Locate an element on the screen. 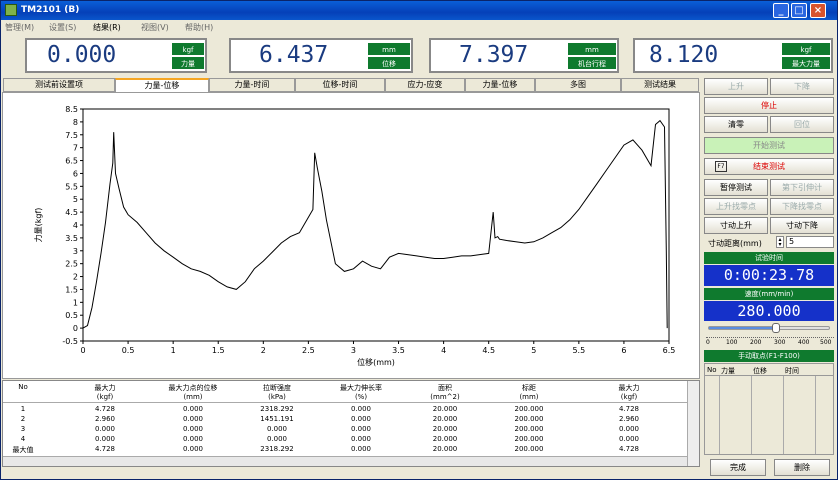  y-tick-label: 6 is located at coordinates (75, 173).